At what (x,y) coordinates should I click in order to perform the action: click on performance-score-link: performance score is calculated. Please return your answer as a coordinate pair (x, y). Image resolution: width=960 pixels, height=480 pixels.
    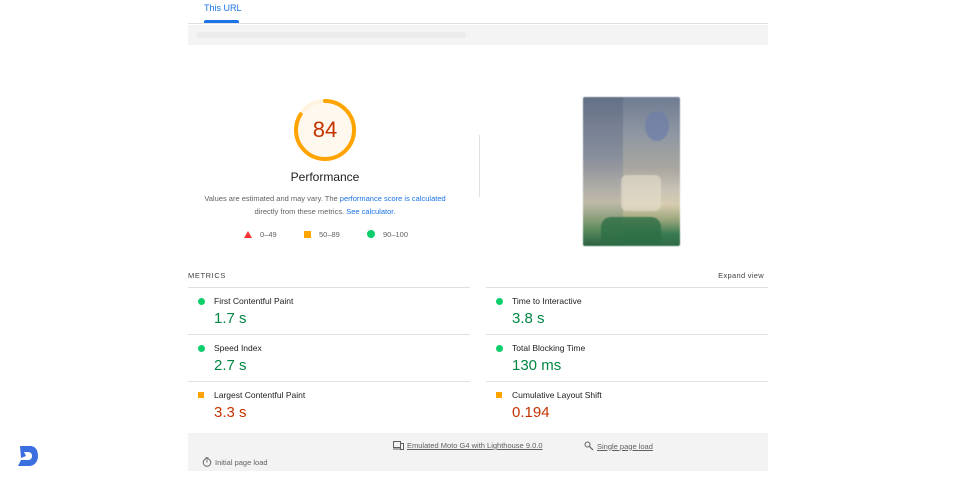
    Looking at the image, I should click on (393, 198).